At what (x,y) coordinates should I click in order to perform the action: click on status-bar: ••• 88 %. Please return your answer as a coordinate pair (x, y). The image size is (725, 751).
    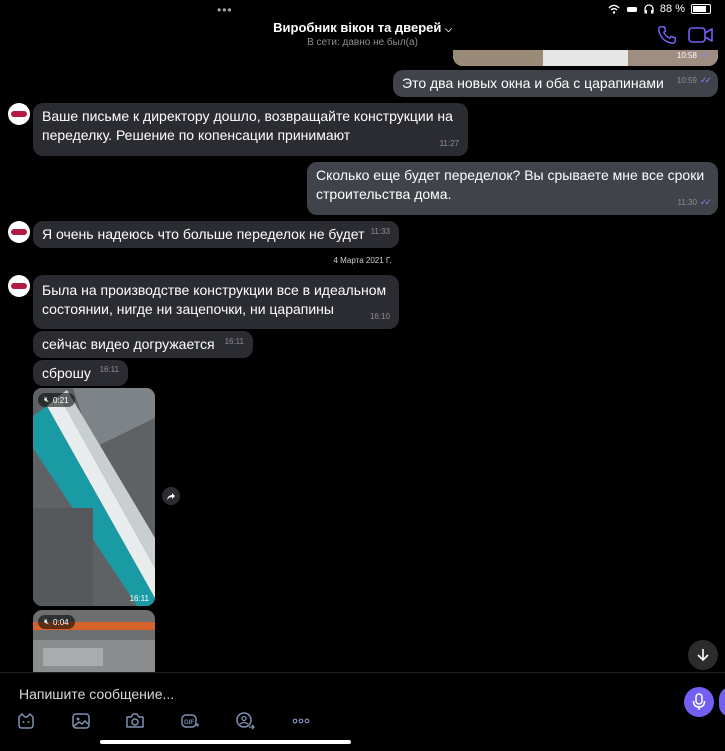
    Looking at the image, I should click on (362, 9).